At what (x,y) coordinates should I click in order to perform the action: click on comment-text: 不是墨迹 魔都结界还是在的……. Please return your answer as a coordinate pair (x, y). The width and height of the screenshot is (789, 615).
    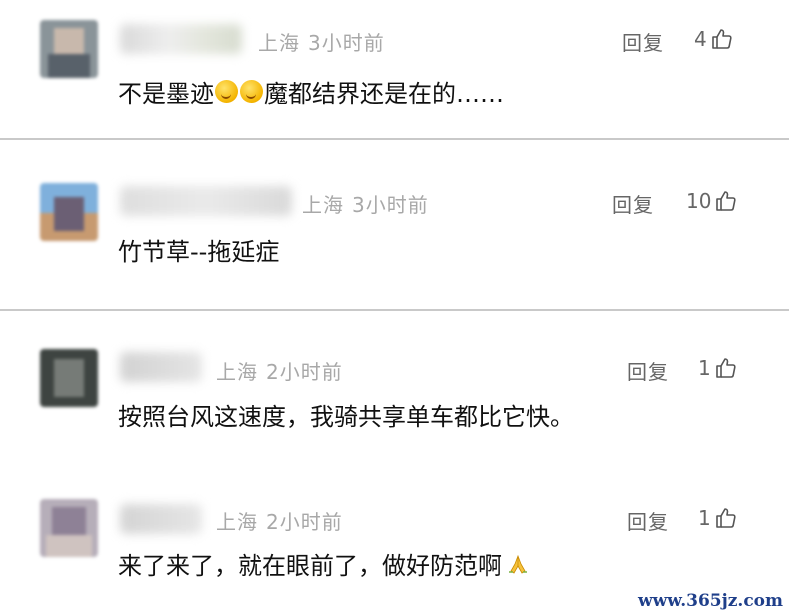
    Looking at the image, I should click on (311, 91).